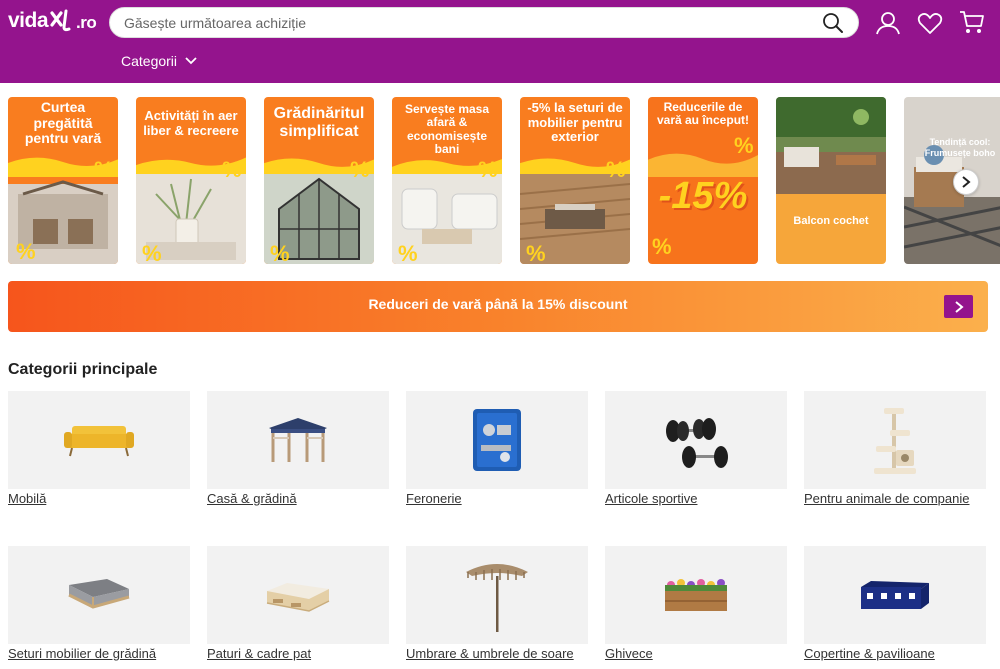  Describe the element at coordinates (86, 22) in the screenshot. I see `logo-domain: .ro` at that location.